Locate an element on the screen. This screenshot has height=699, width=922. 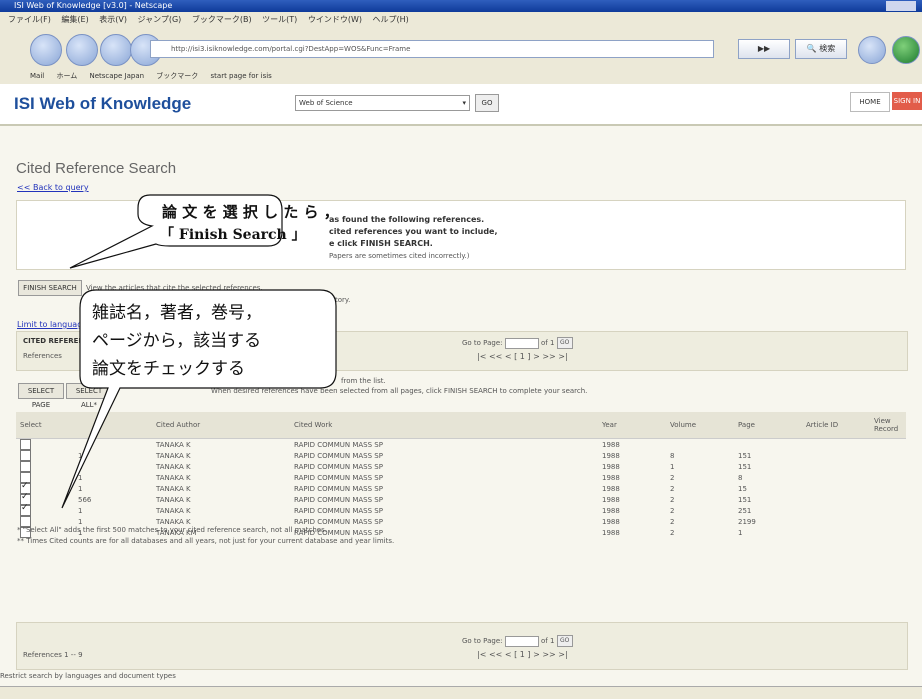
callout-left-line-1: 雑誌名，著者，巻号， is located at coordinates (177, 313).